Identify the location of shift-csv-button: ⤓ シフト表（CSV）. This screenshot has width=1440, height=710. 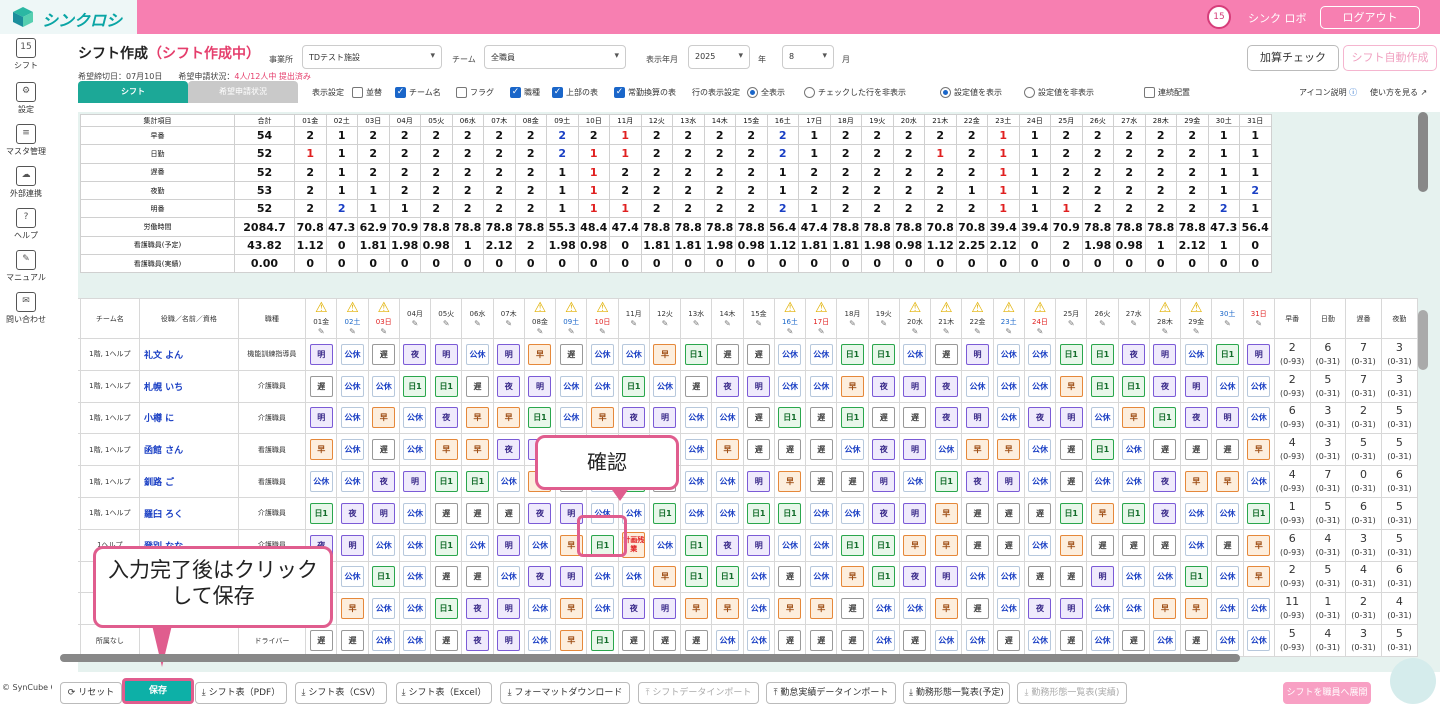
(341, 693).